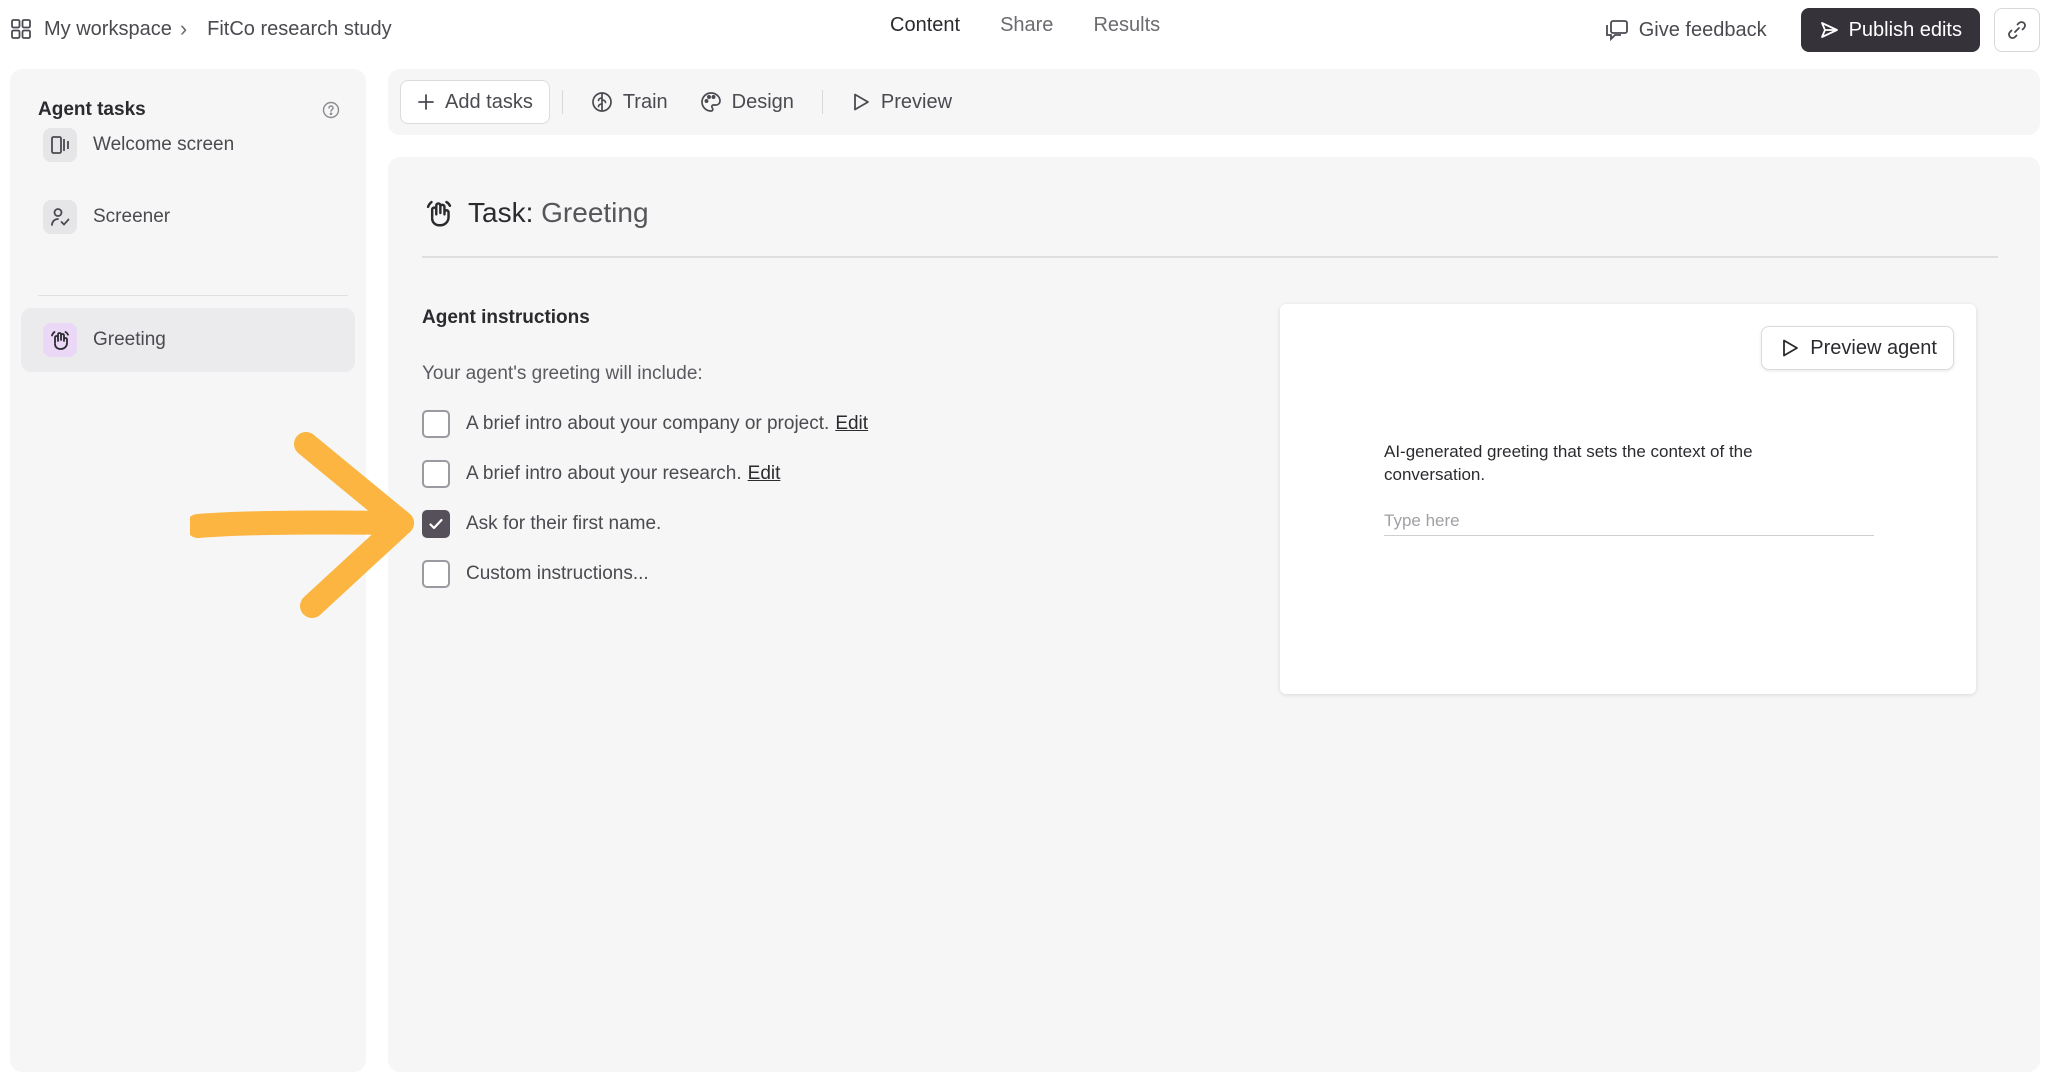 This screenshot has height=1080, width=2048. What do you see at coordinates (299, 29) in the screenshot?
I see `breadcrumb-study: FitCo research study` at bounding box center [299, 29].